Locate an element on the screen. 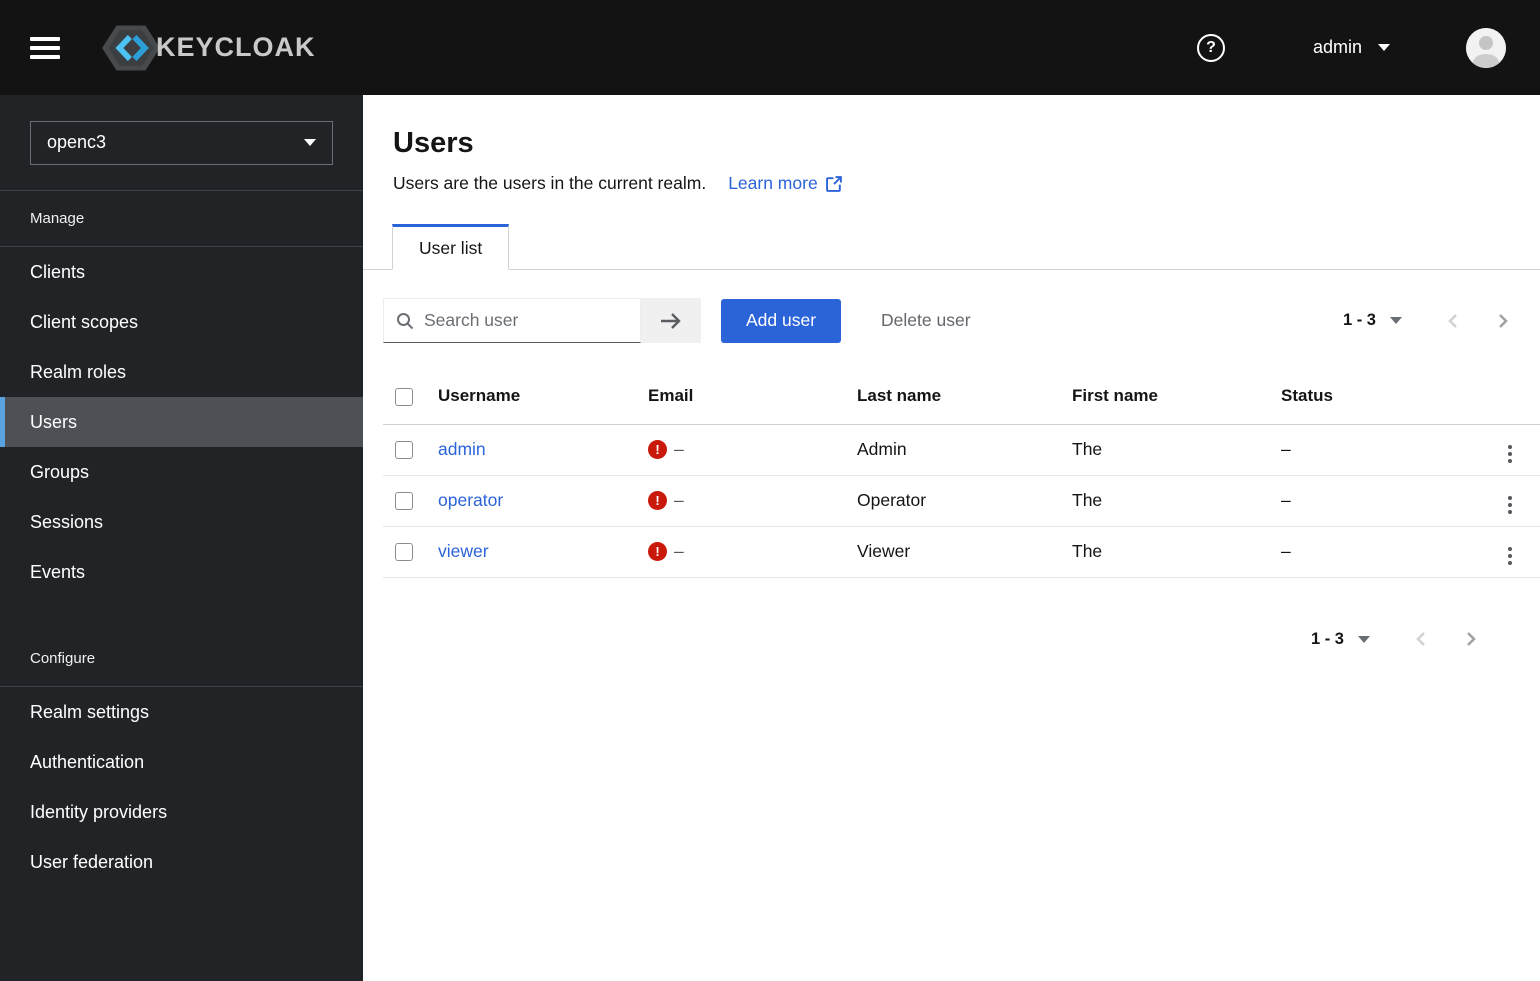 The width and height of the screenshot is (1540, 981). sidebar-item-clients: Clients is located at coordinates (181, 272).